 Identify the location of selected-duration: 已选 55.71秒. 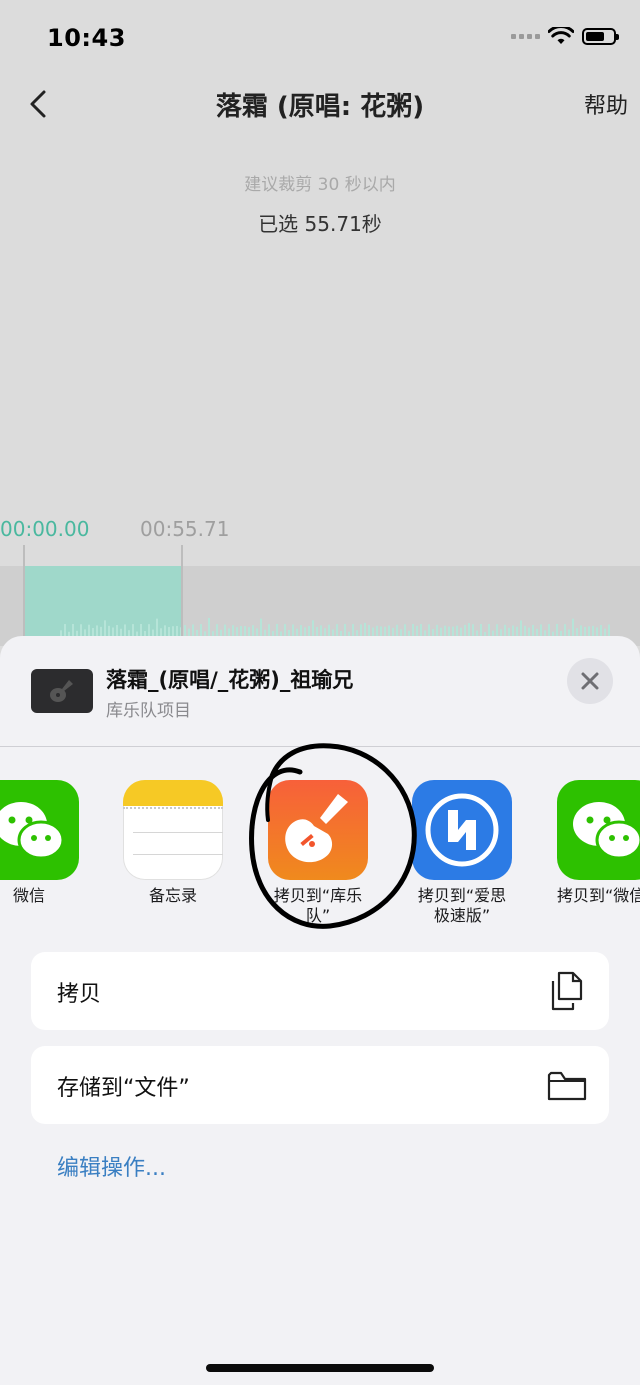
(320, 224).